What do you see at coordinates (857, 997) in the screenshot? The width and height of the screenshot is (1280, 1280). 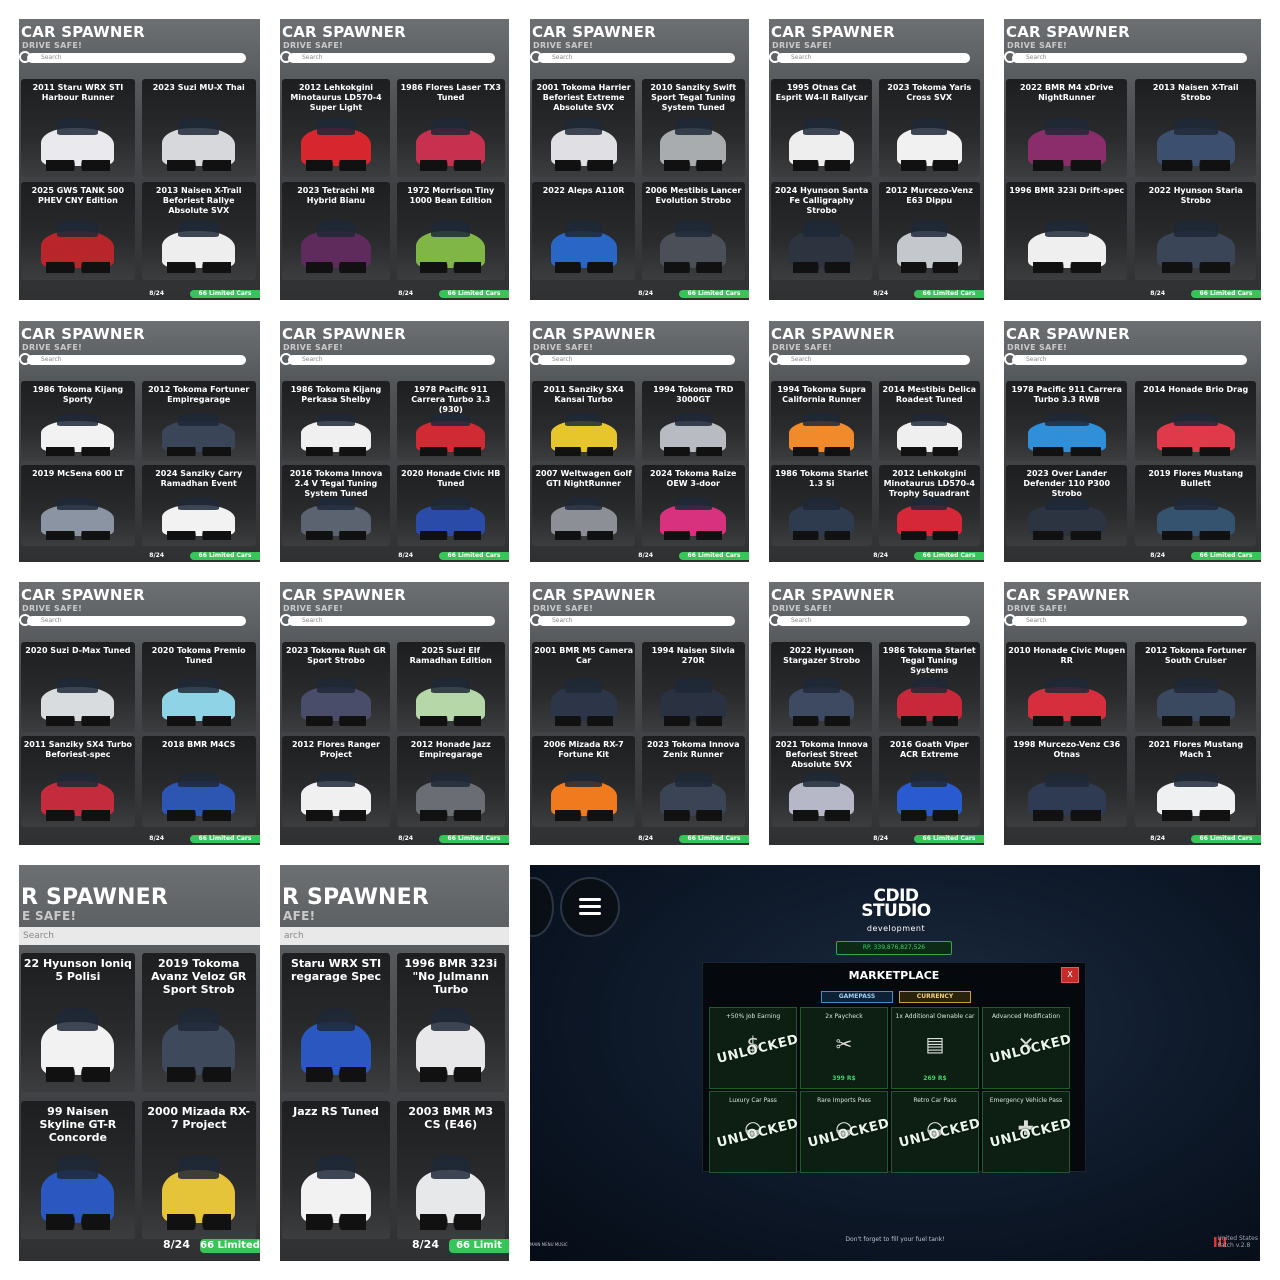 I see `tab-gamepass: GAMEPASS` at bounding box center [857, 997].